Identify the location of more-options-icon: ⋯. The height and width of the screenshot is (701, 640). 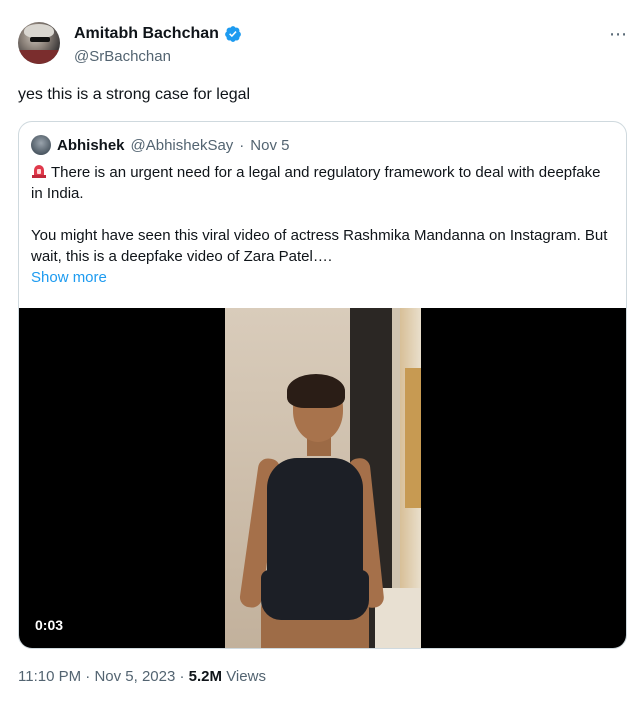
(618, 34).